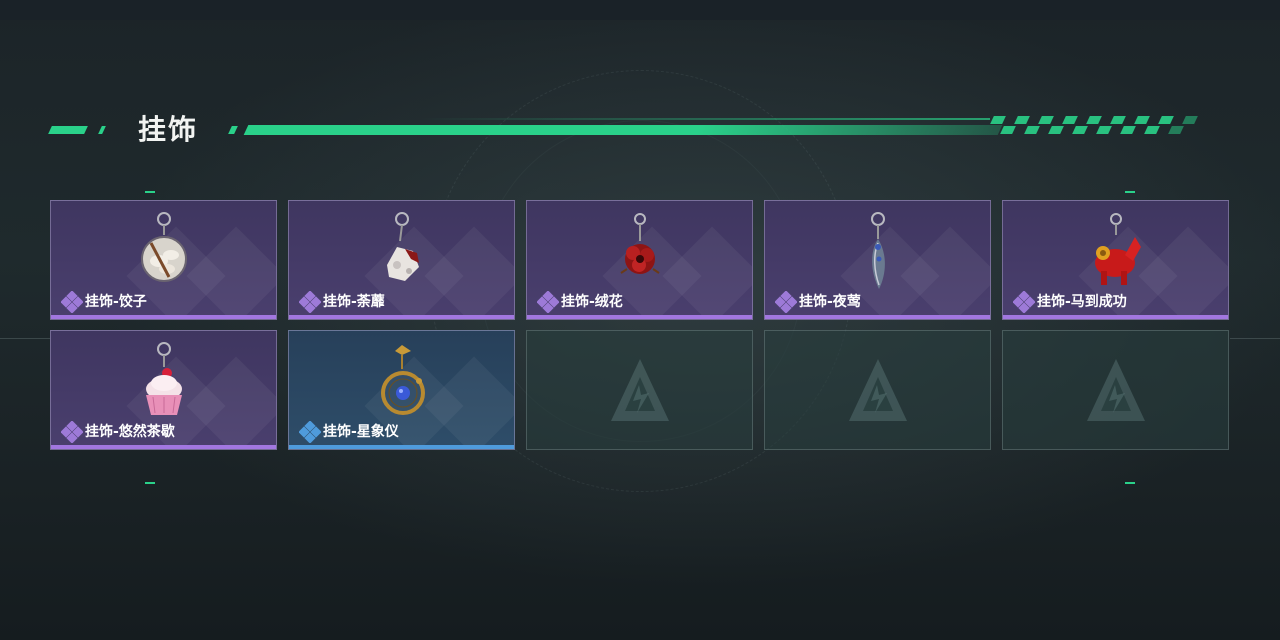 The height and width of the screenshot is (640, 1280). Describe the element at coordinates (623, 130) in the screenshot. I see `header-accent-bar` at that location.